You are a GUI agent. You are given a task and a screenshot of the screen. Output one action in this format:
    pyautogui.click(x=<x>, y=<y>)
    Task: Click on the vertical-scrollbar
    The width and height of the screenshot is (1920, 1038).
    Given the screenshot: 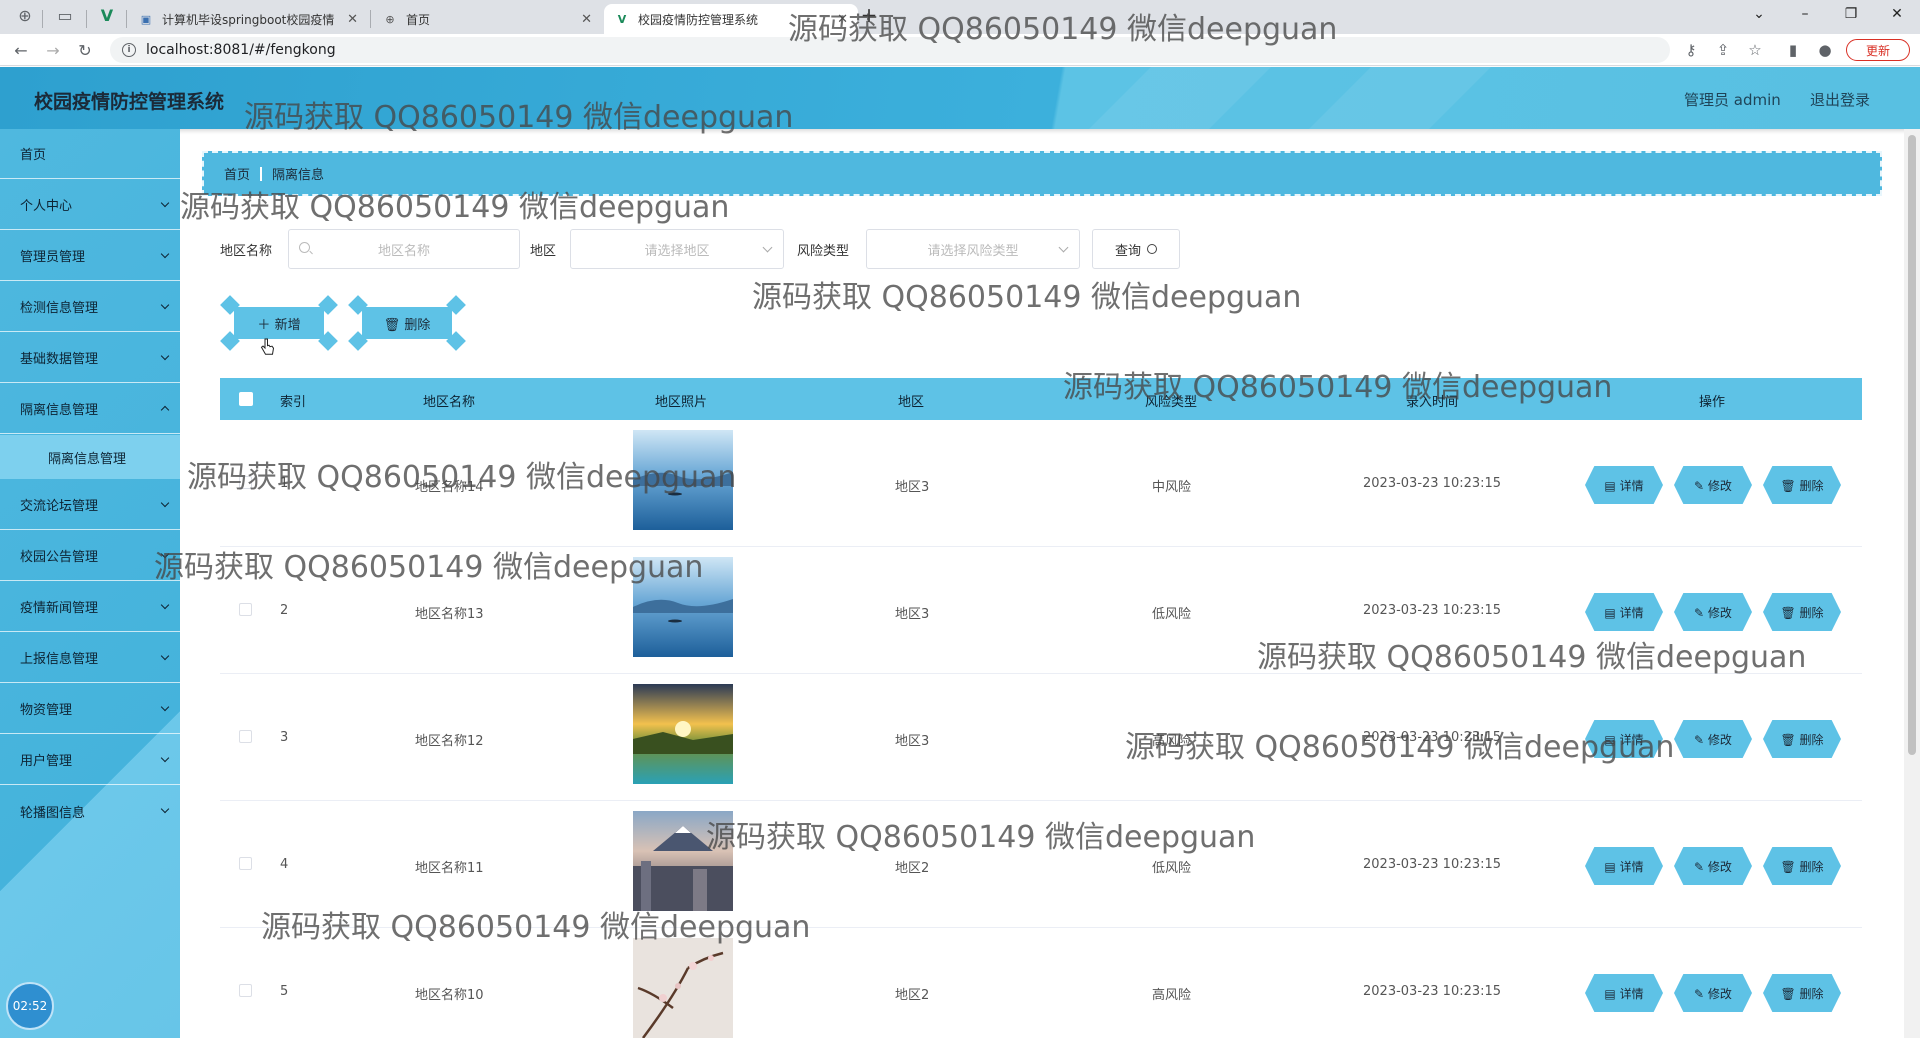 What is the action you would take?
    pyautogui.click(x=1912, y=583)
    